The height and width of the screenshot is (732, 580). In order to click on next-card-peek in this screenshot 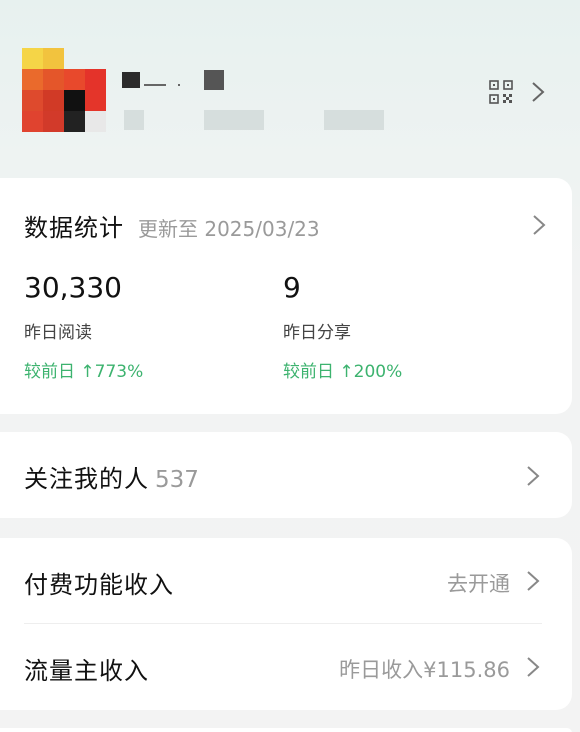, I will do `click(286, 730)`.